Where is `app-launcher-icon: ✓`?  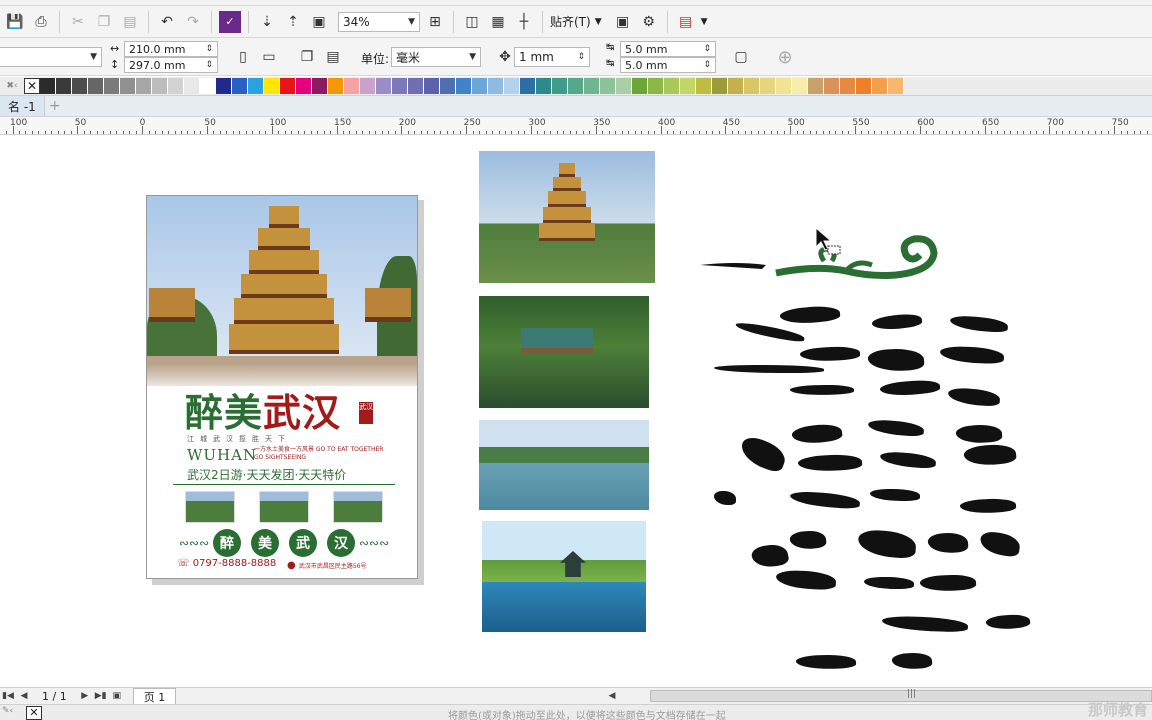 app-launcher-icon: ✓ is located at coordinates (230, 21).